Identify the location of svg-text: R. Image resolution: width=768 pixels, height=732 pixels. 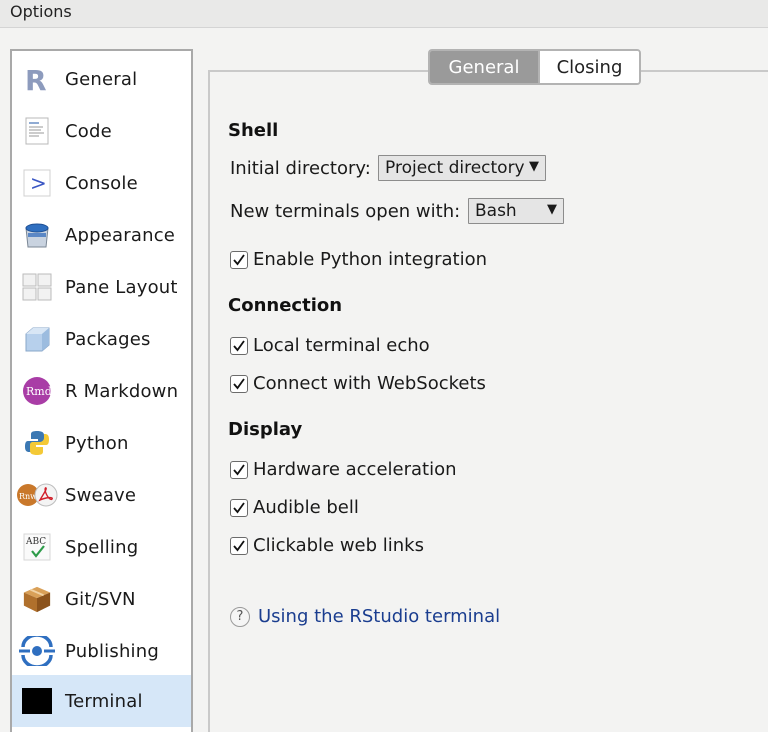
(36, 79).